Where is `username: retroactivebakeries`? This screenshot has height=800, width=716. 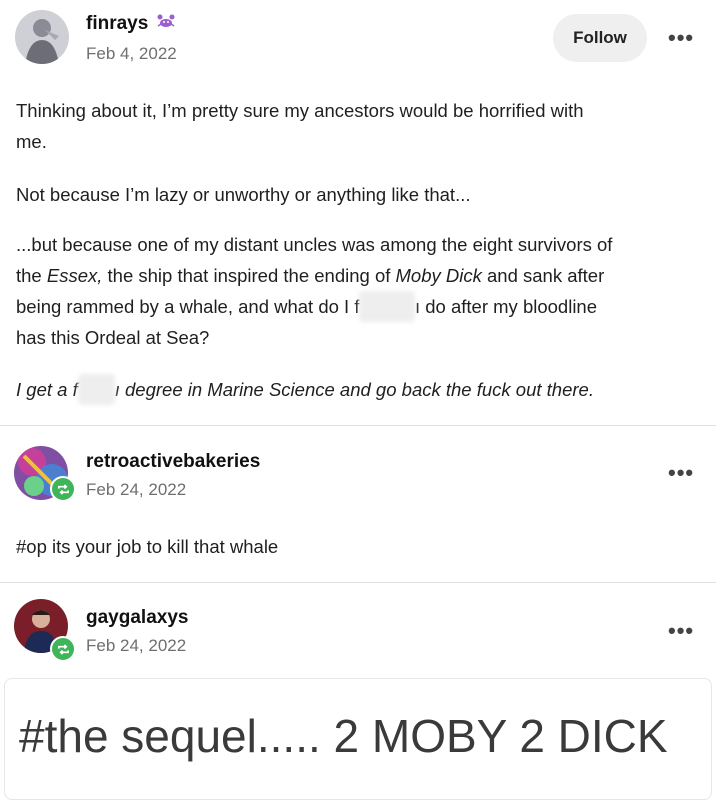
username: retroactivebakeries is located at coordinates (173, 462).